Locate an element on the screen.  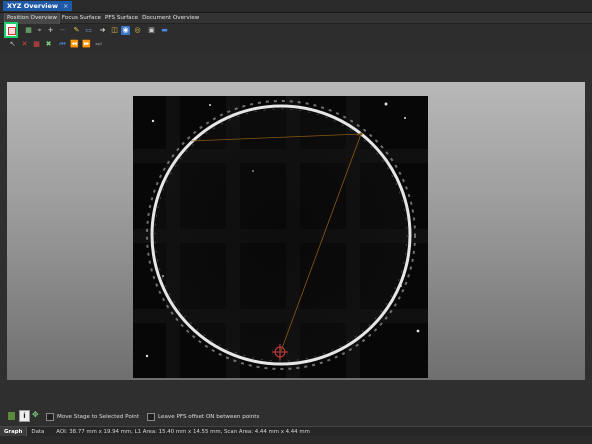
grid-select-icon: ▩ is located at coordinates (36, 44).